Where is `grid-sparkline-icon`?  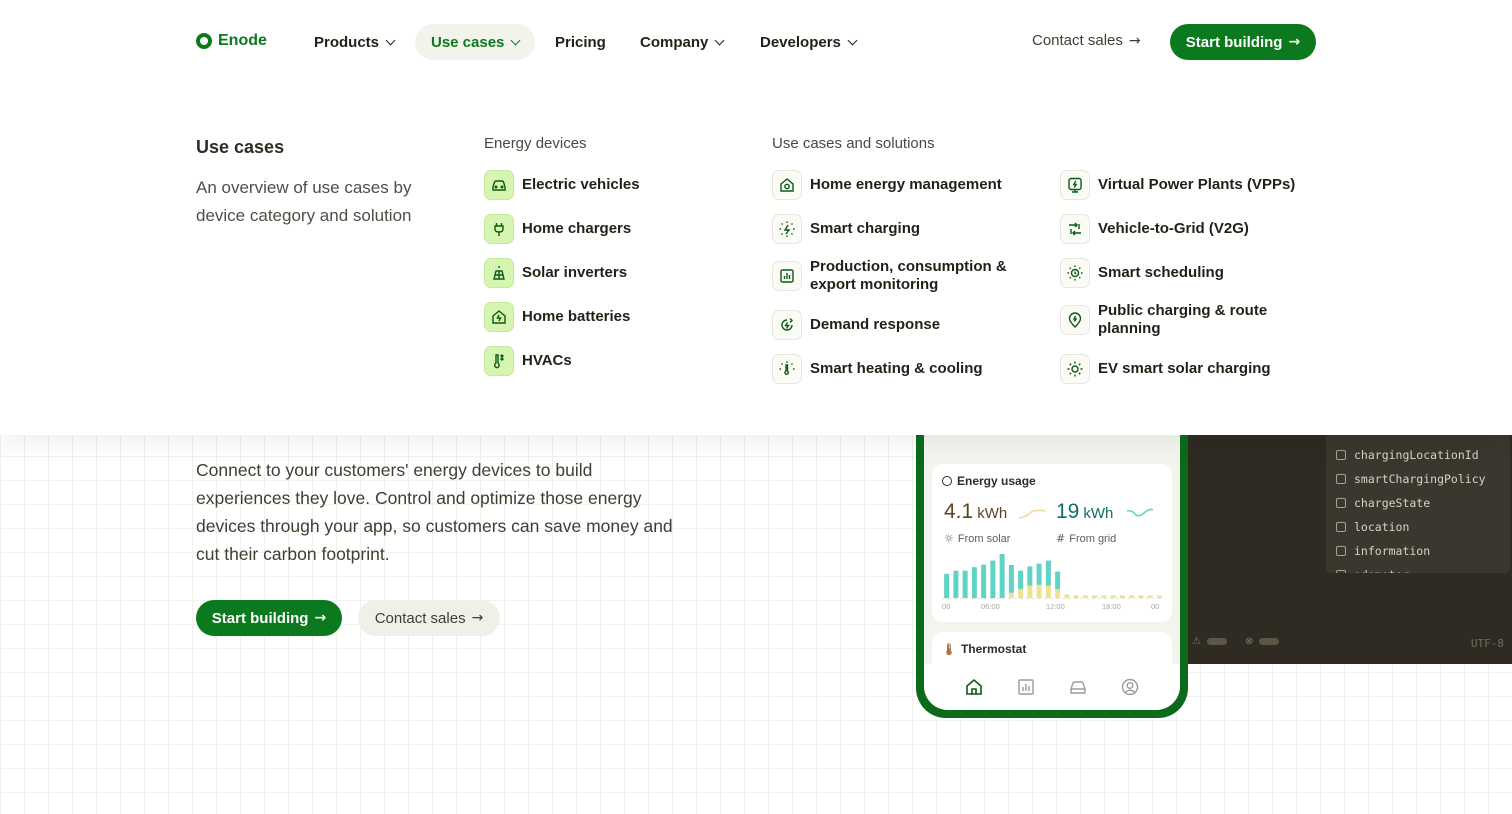
grid-sparkline-icon is located at coordinates (1140, 512).